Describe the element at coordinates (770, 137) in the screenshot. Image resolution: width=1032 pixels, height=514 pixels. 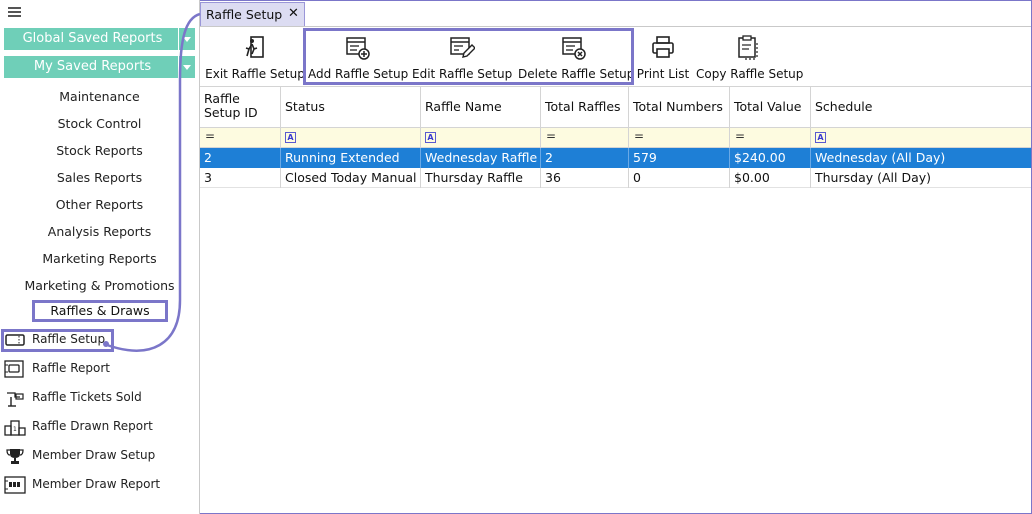
I see `filter-cell-total-value: =` at that location.